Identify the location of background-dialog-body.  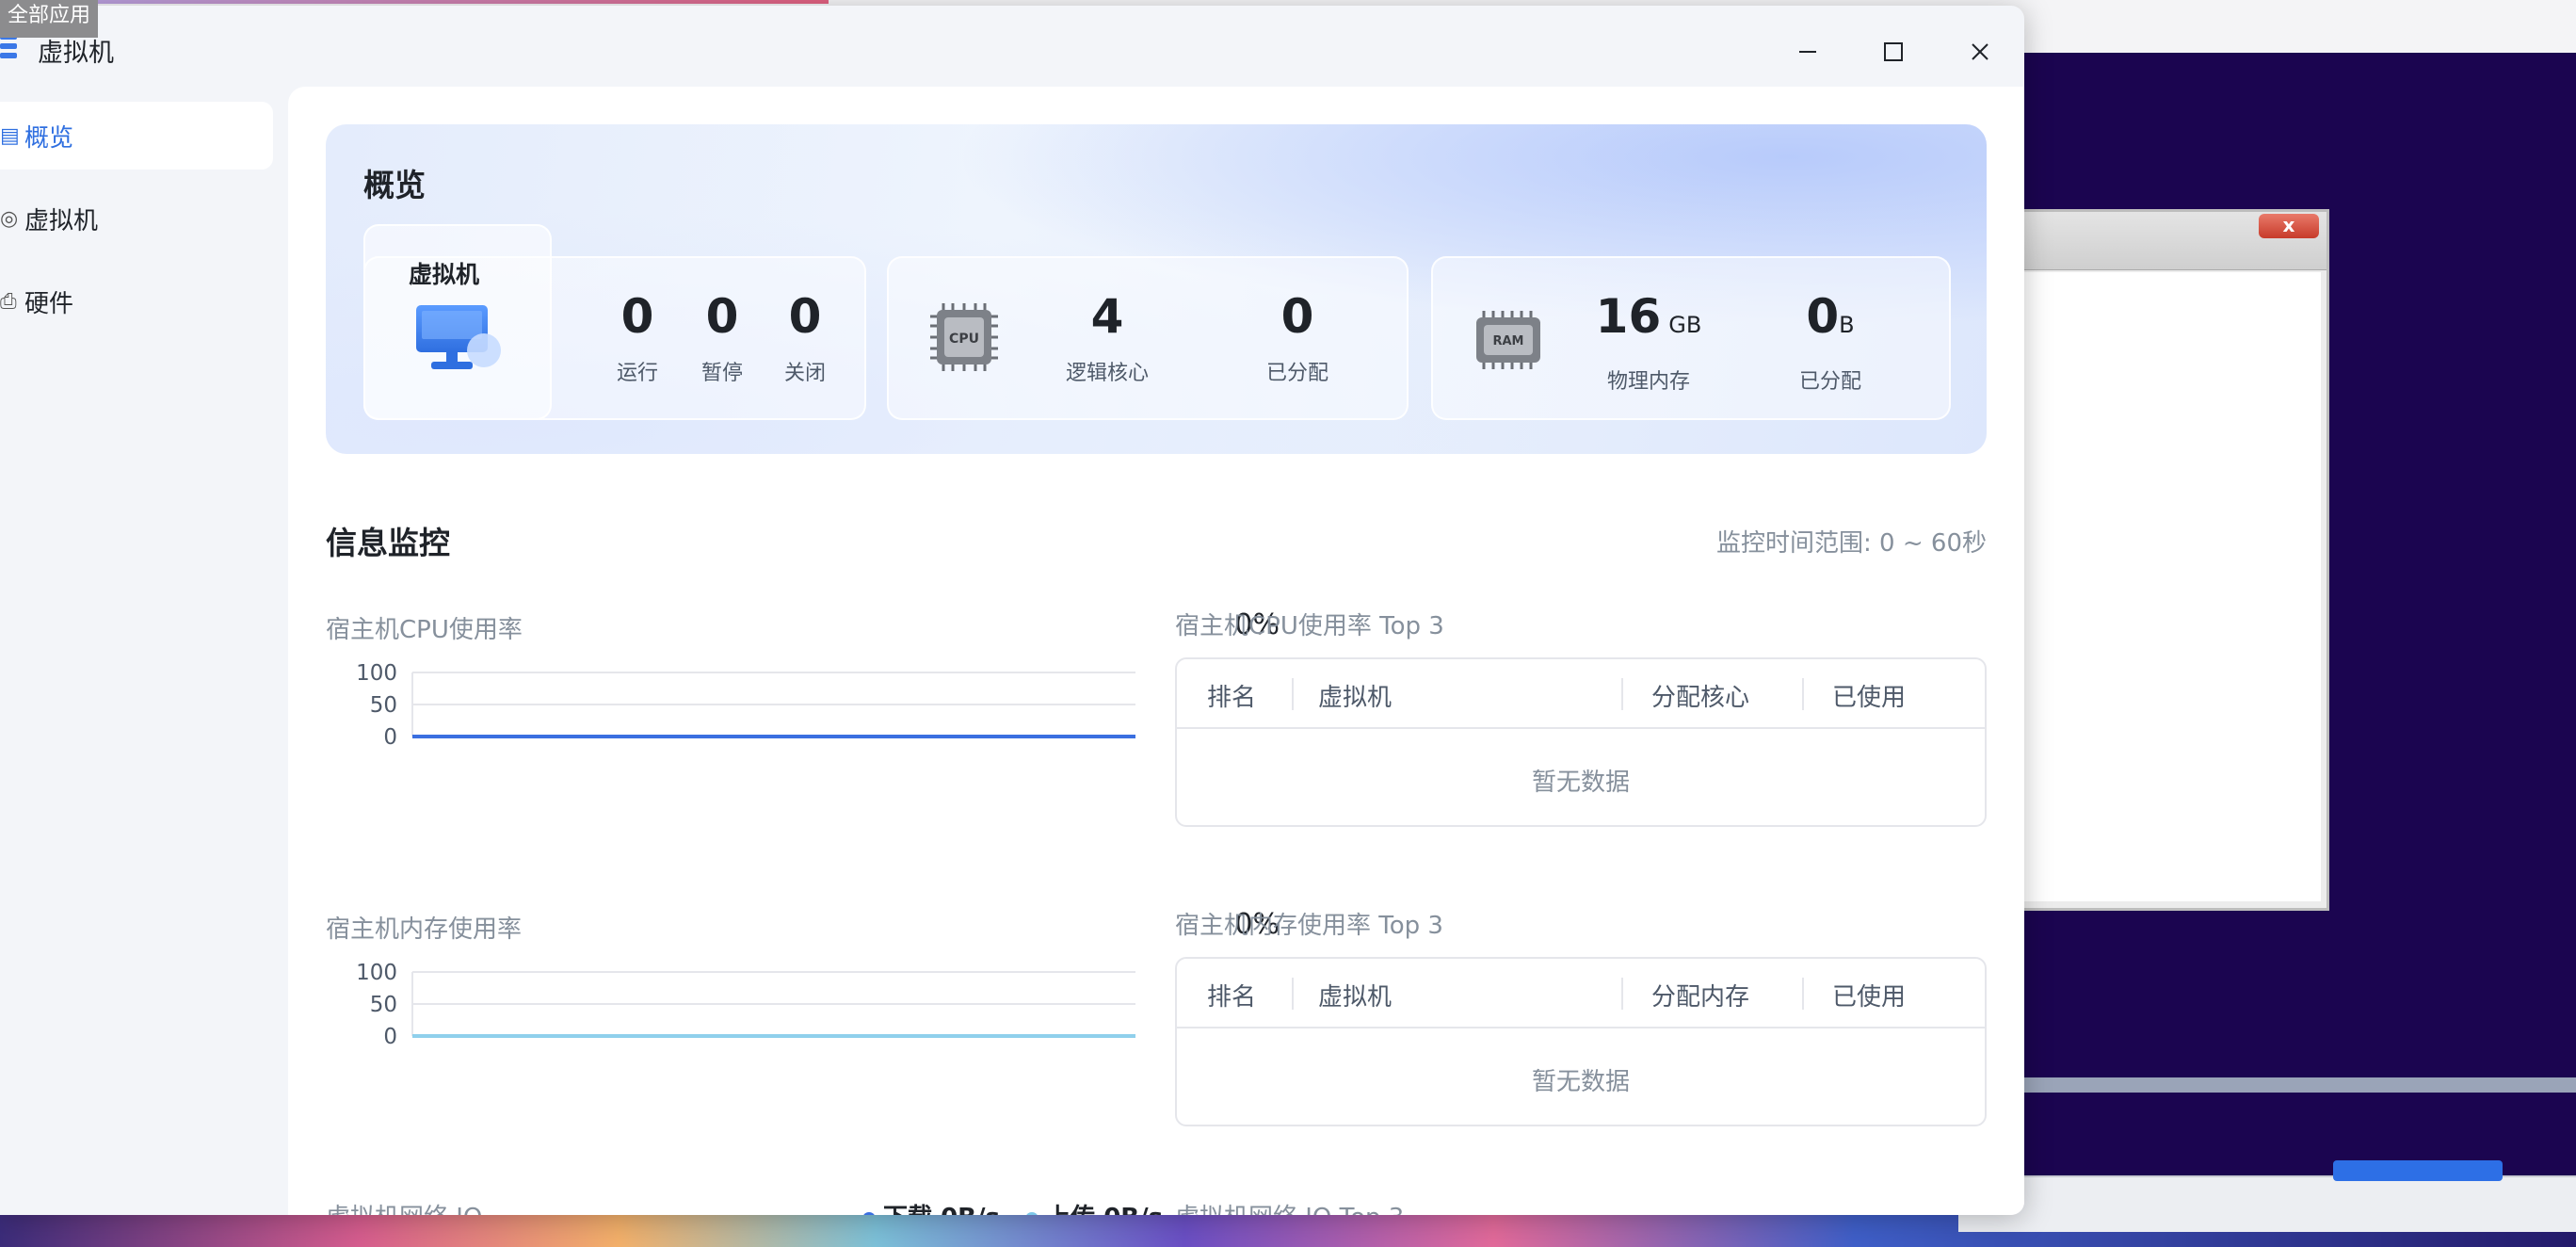
(2150, 587).